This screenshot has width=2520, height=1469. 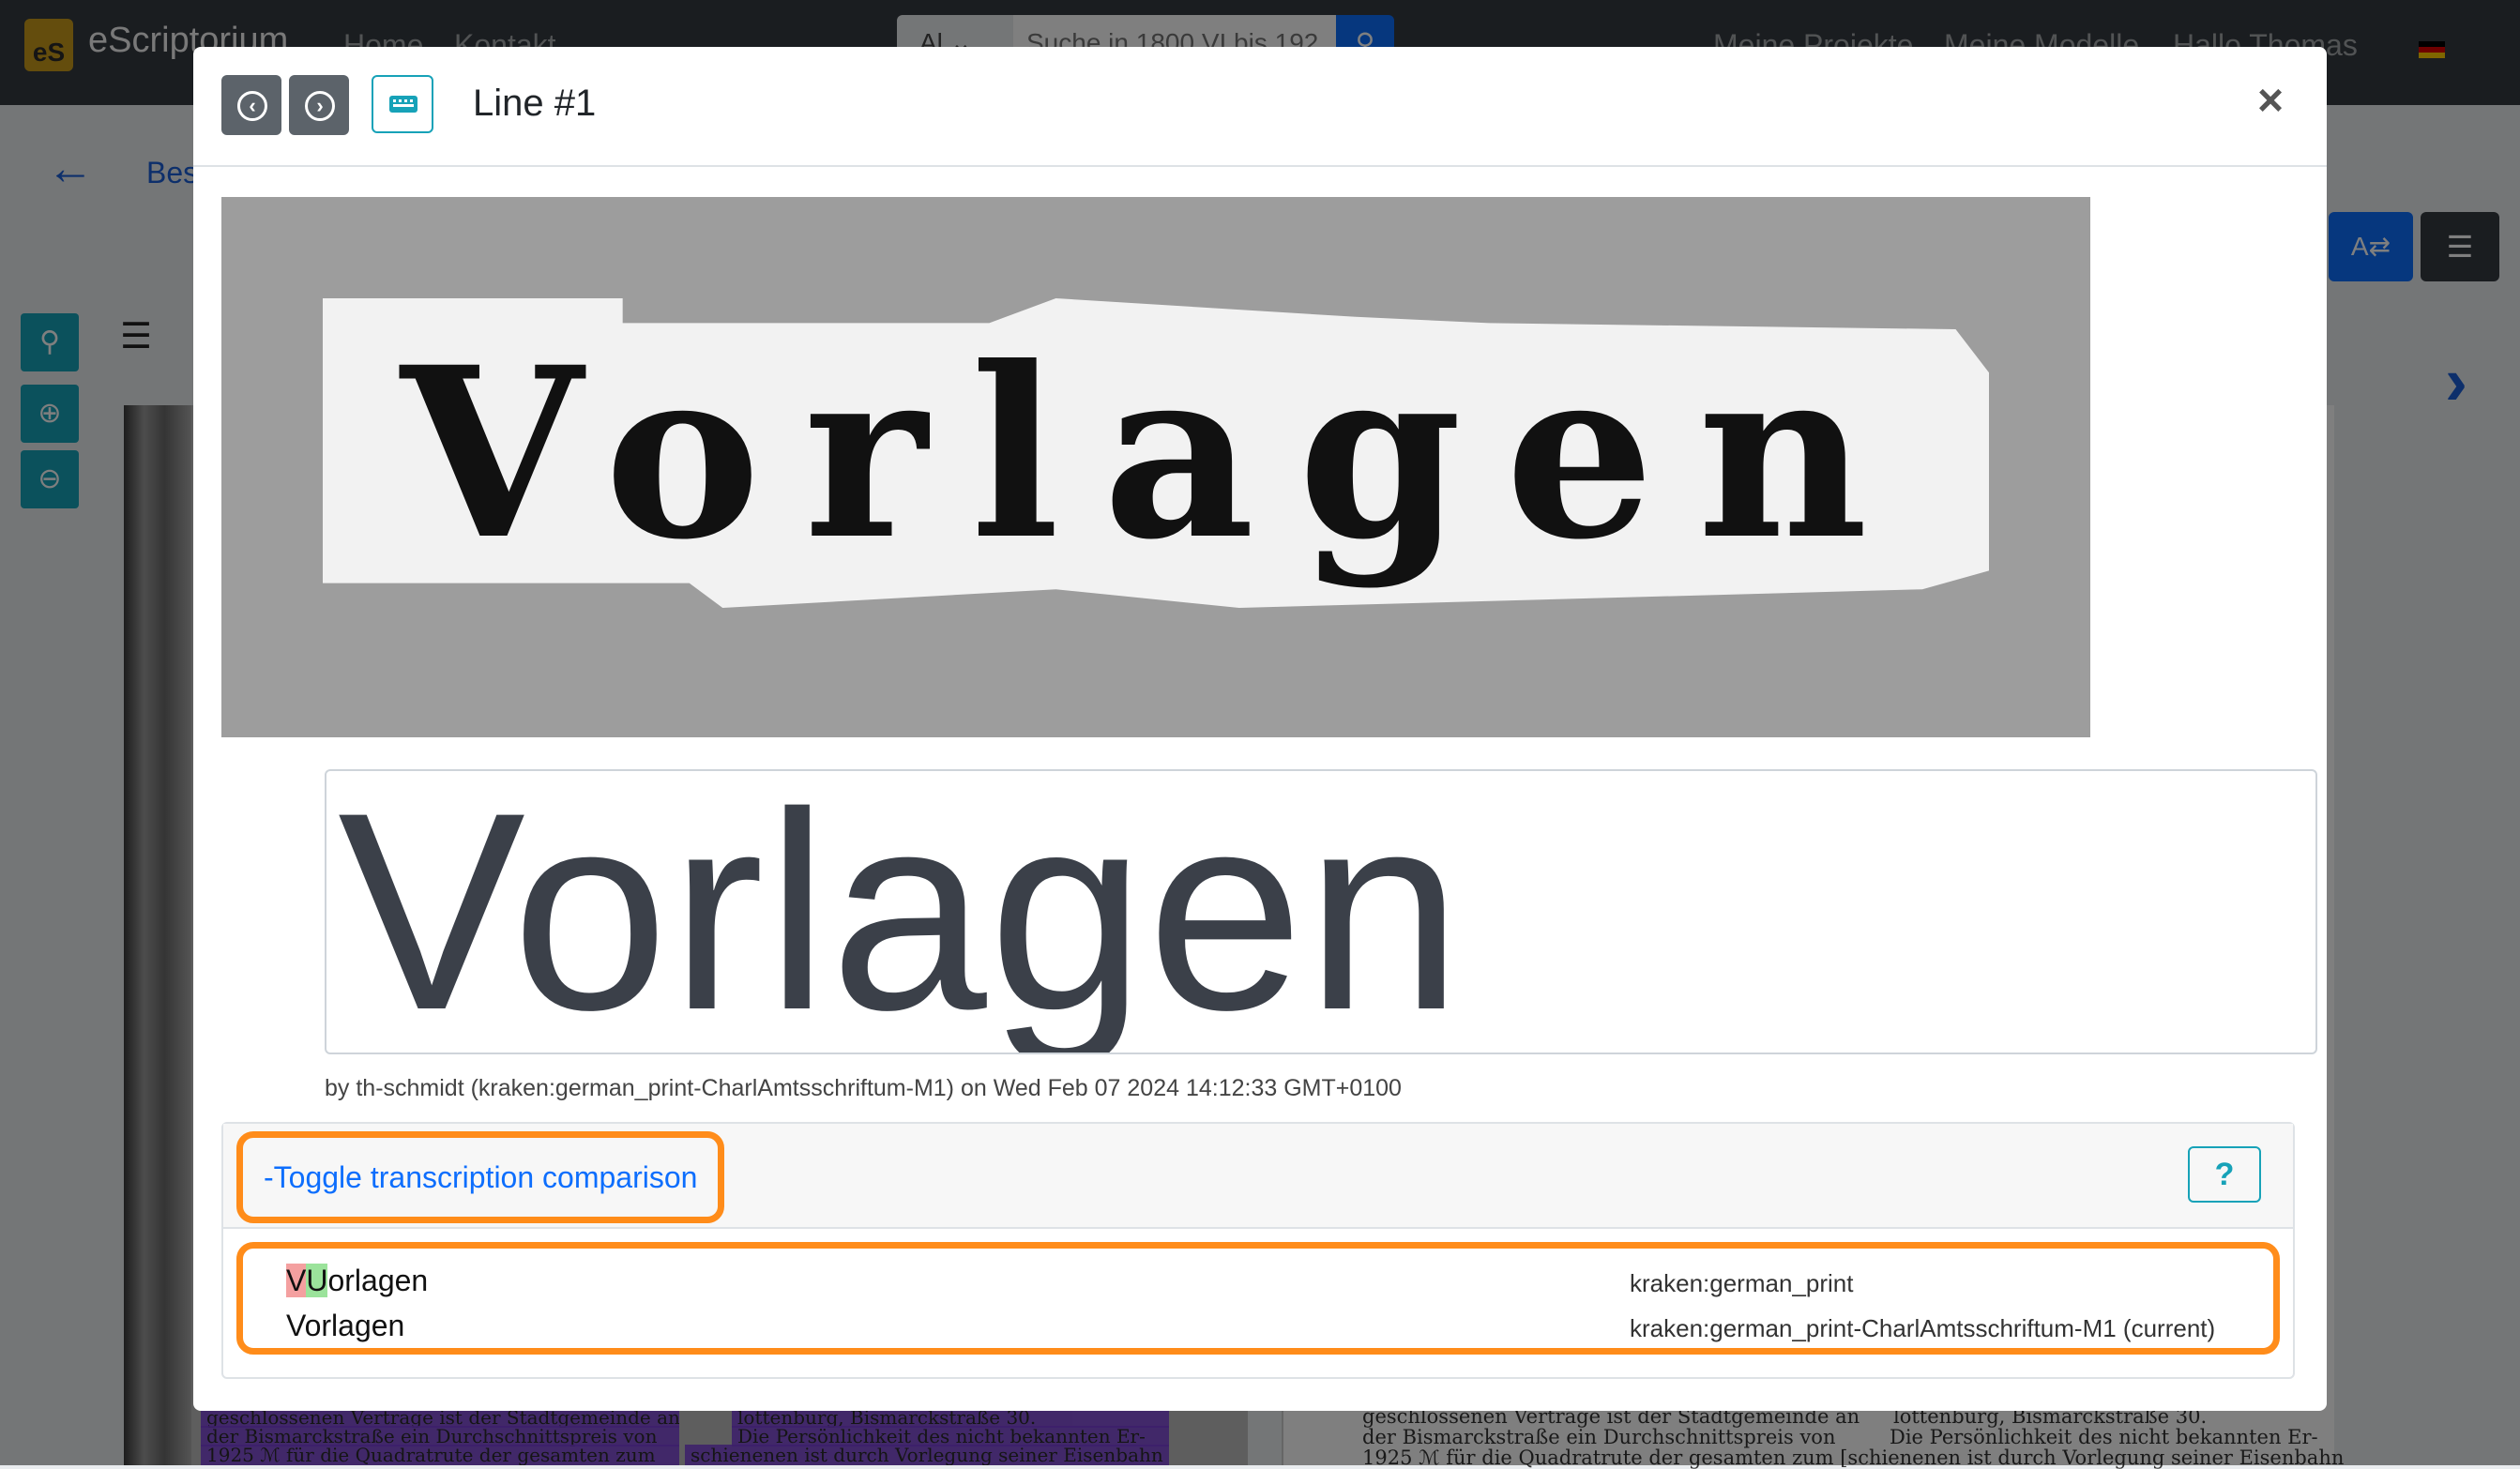 I want to click on comparison-card-header: -Toggle transcription comparison ?, so click(x=1258, y=1176).